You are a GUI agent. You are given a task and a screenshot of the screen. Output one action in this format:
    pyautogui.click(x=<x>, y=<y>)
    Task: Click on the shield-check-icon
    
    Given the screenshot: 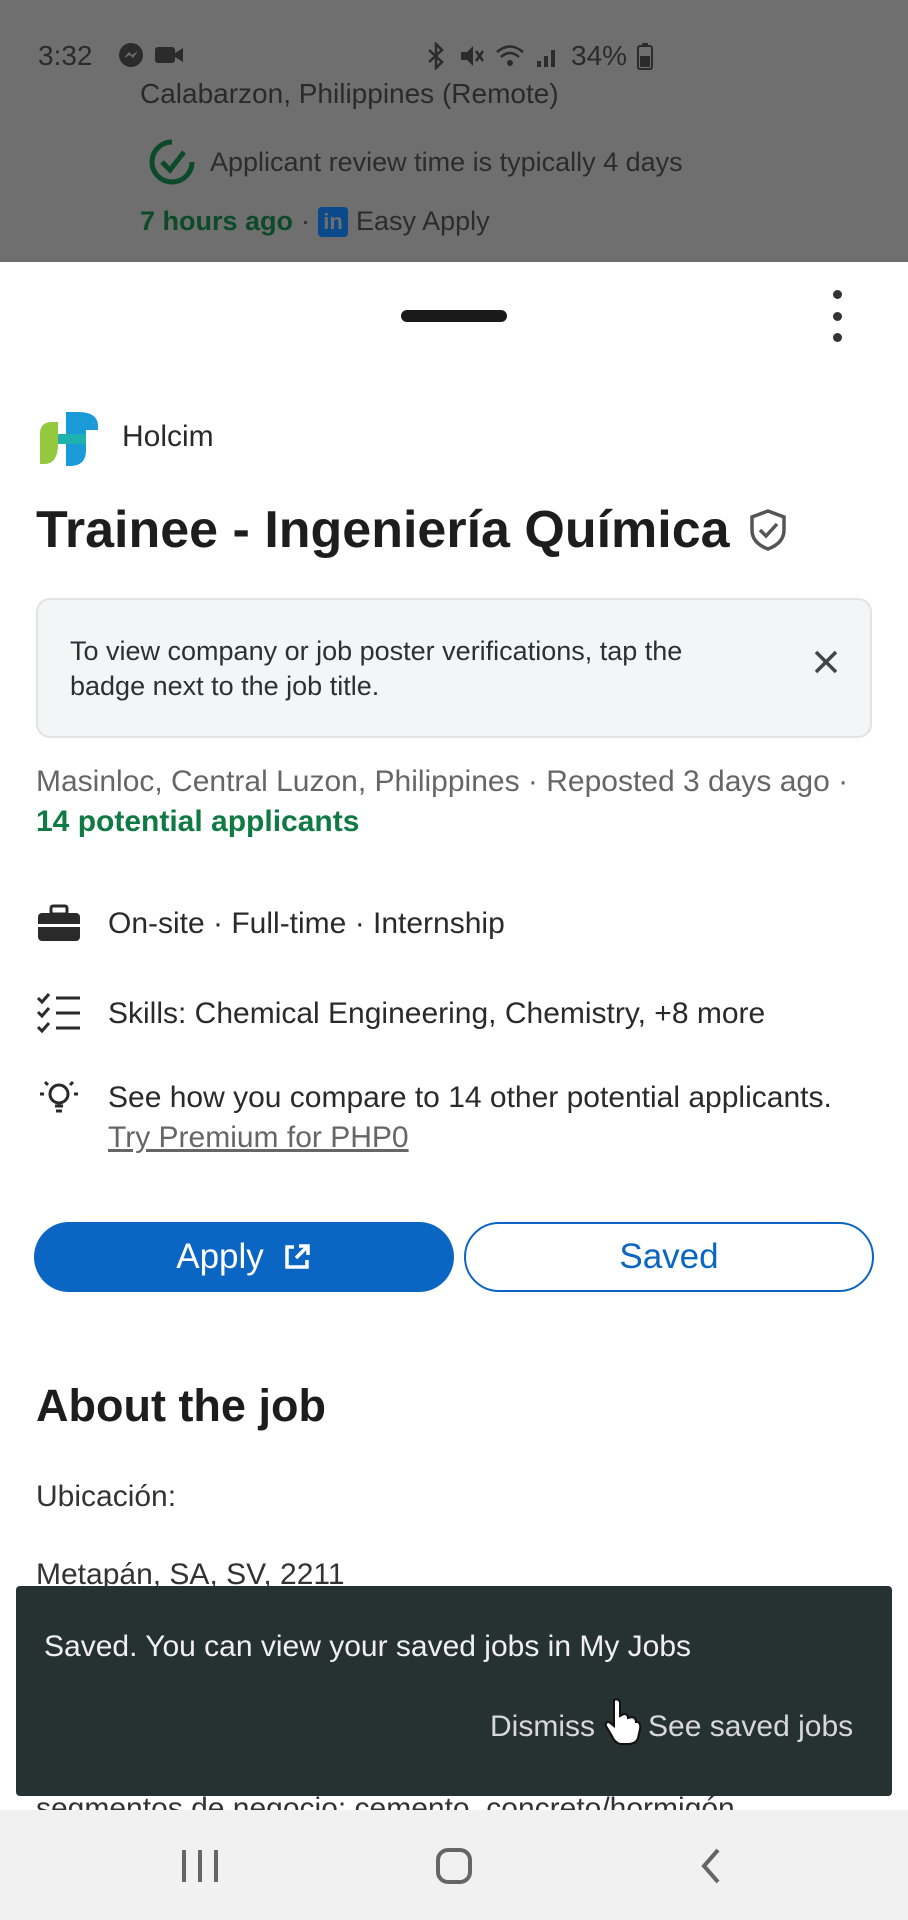 What is the action you would take?
    pyautogui.click(x=768, y=530)
    